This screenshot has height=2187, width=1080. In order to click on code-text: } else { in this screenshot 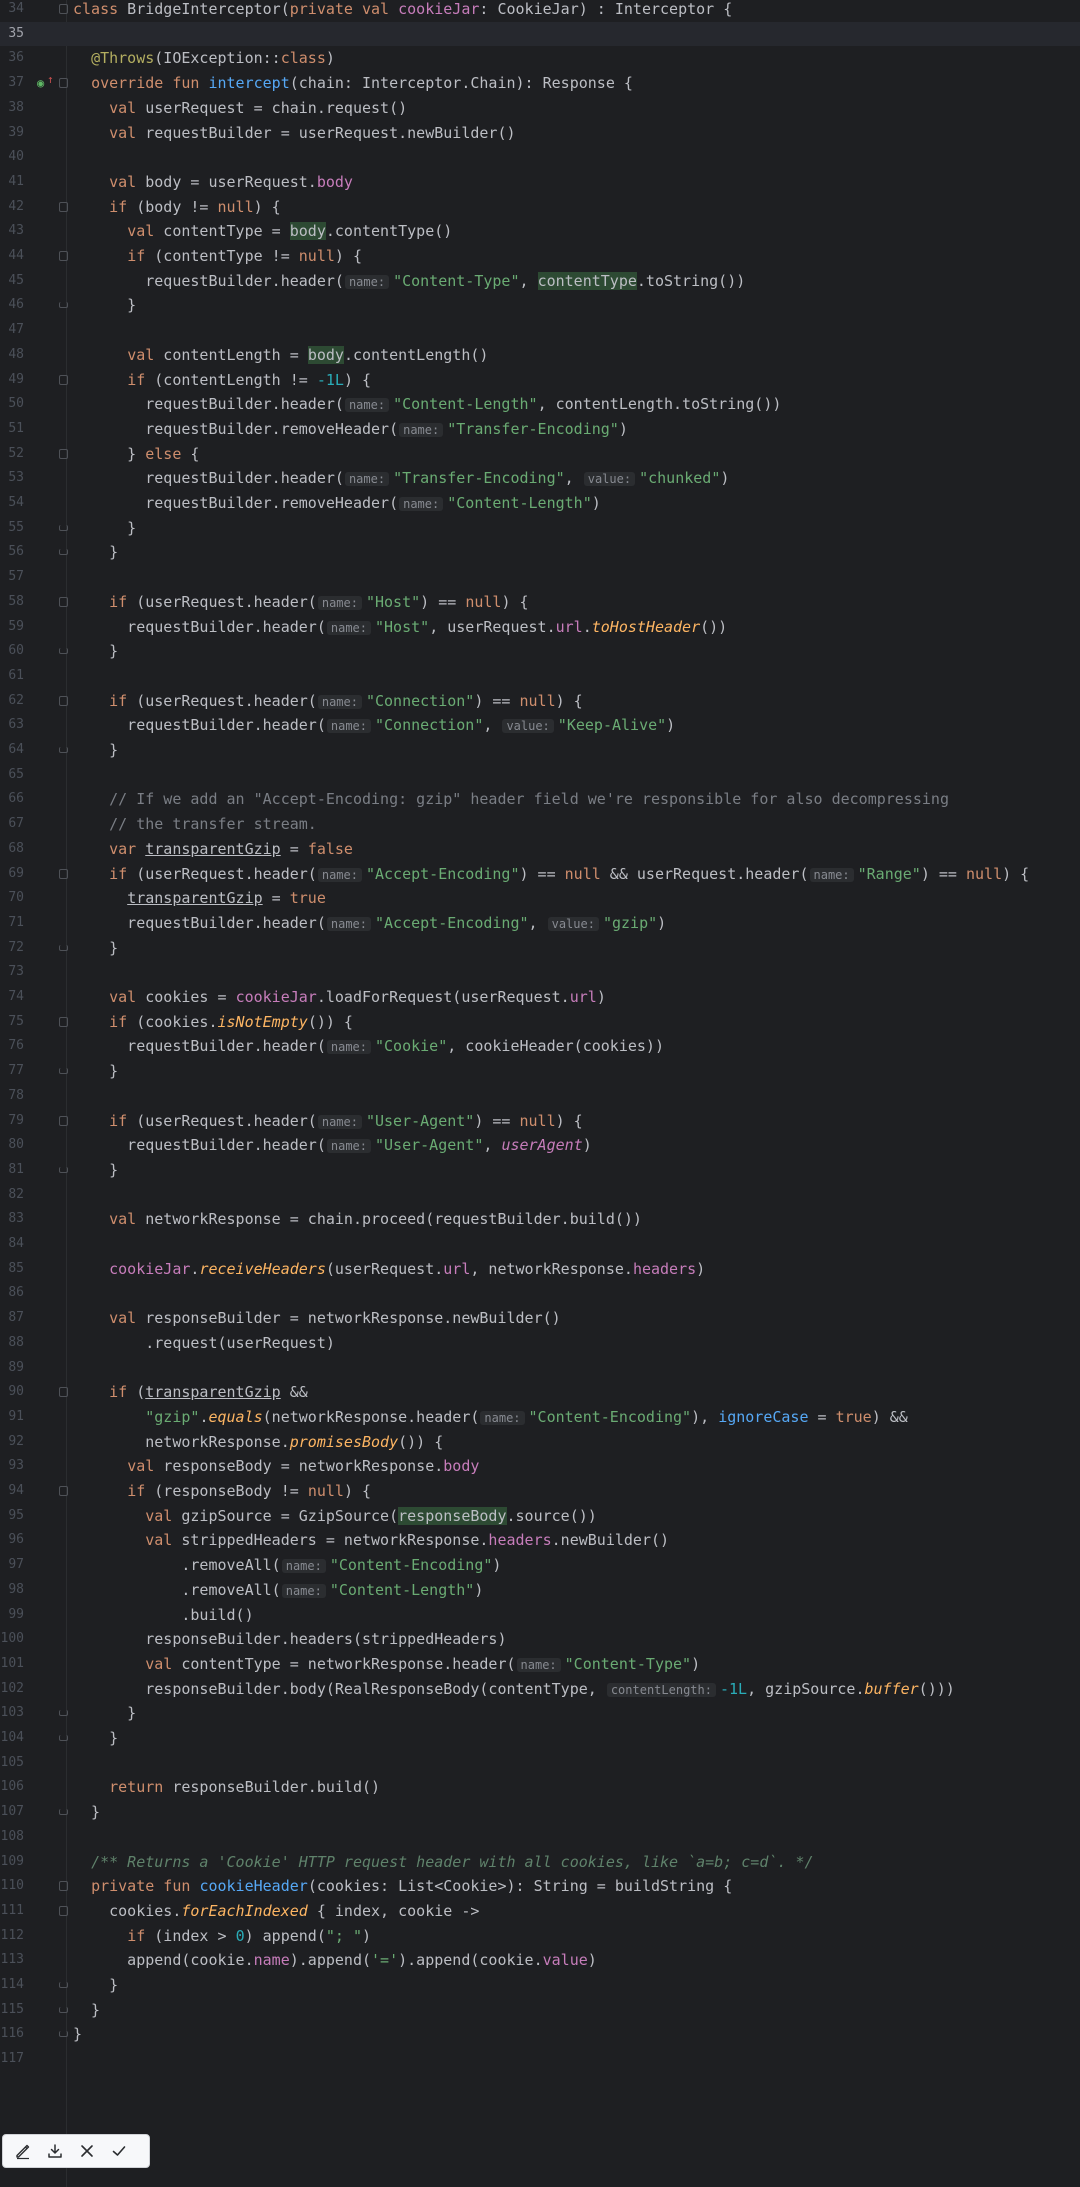, I will do `click(136, 454)`.